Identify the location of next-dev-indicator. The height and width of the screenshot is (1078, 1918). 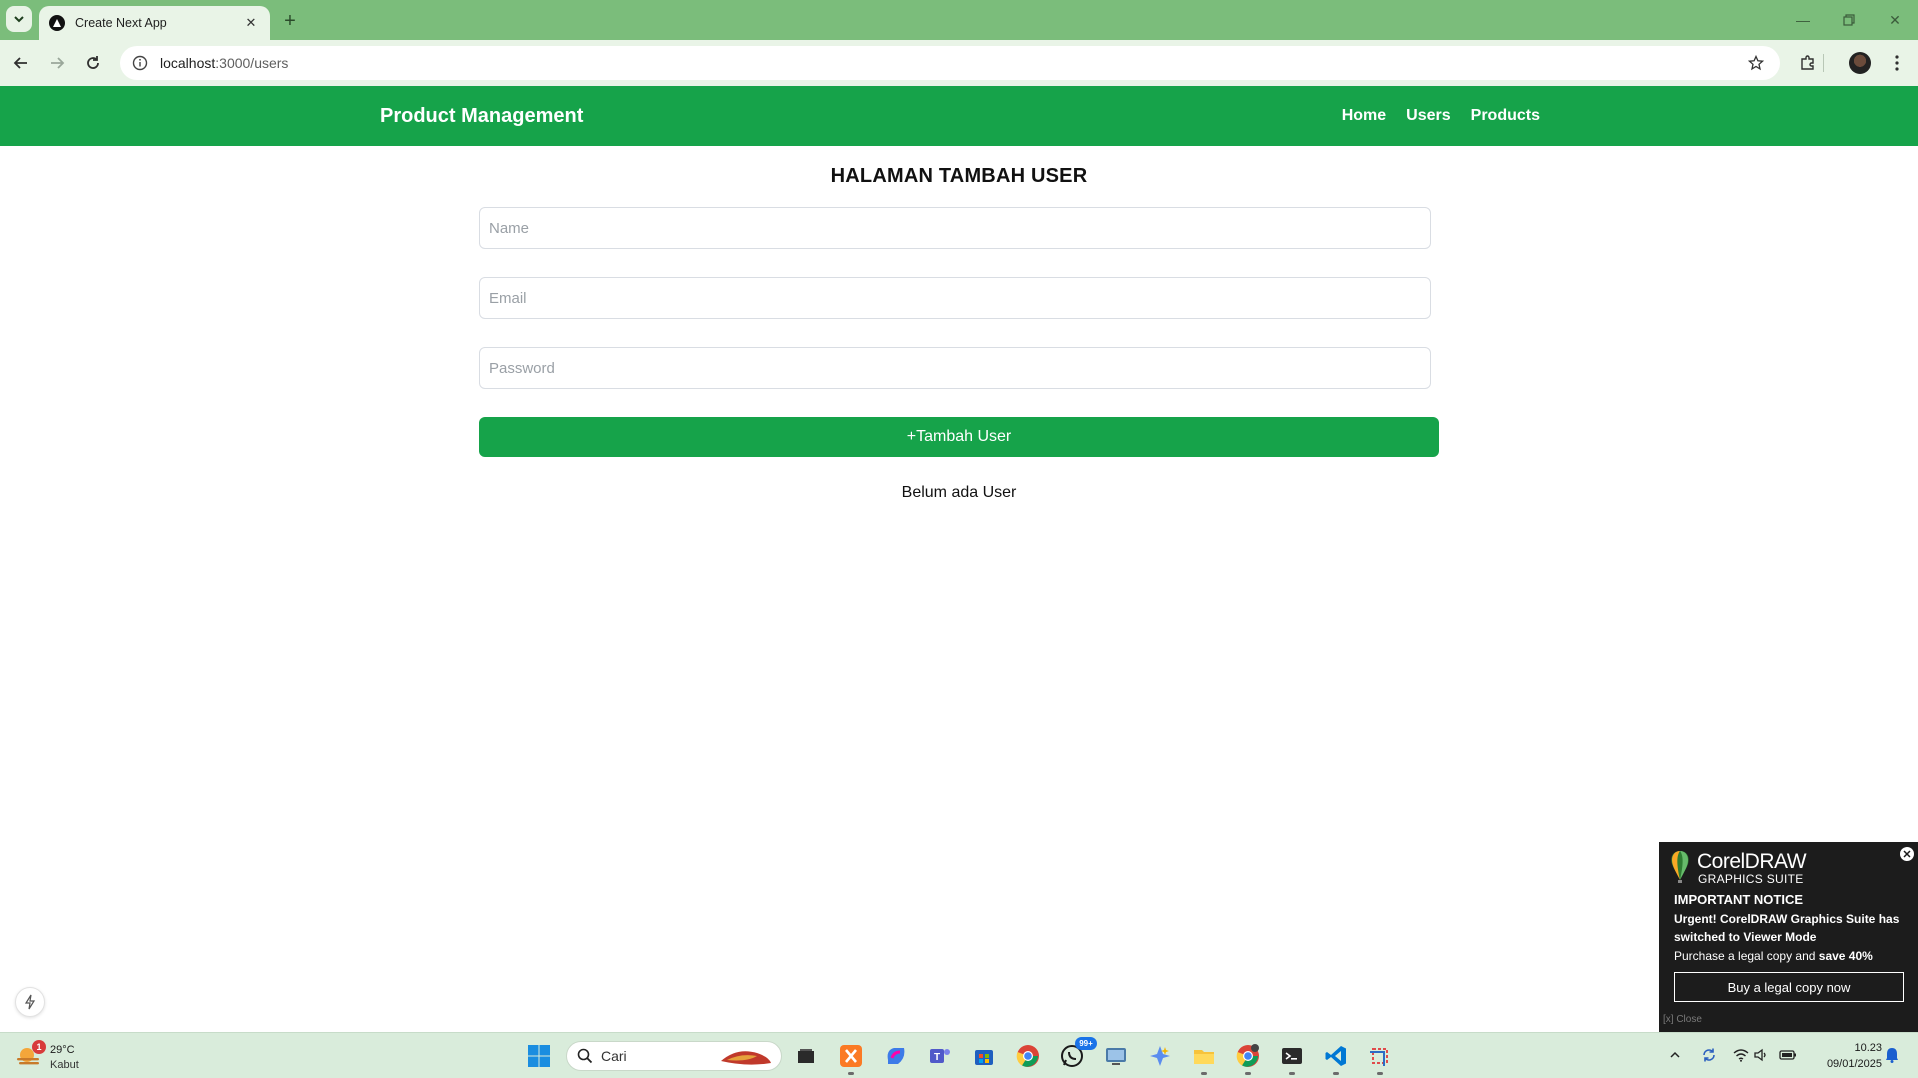
(30, 1002).